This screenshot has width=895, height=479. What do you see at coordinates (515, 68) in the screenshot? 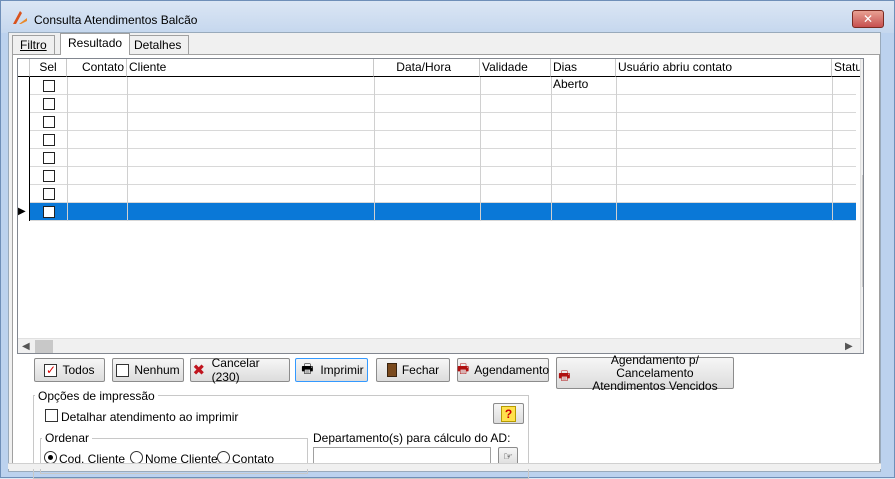
I see `column-header-validade: Validade` at bounding box center [515, 68].